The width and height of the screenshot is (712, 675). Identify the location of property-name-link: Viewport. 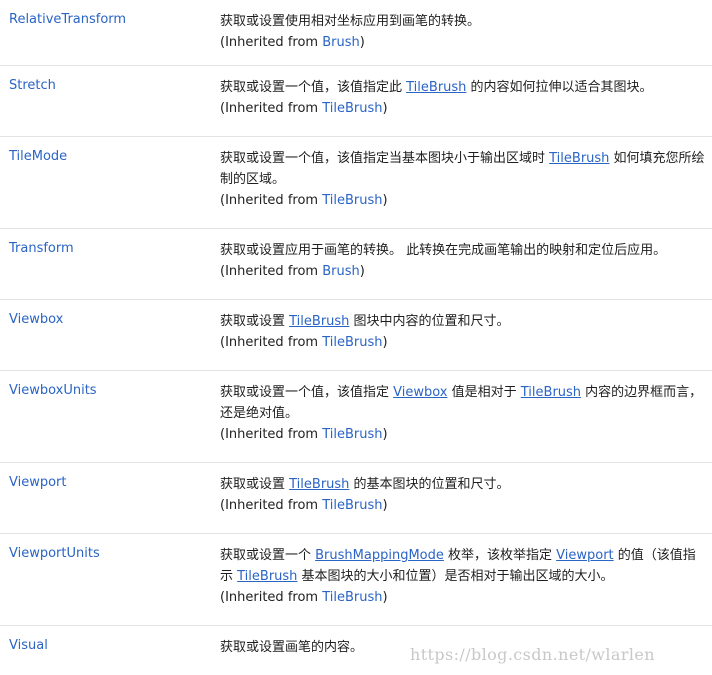
(38, 483).